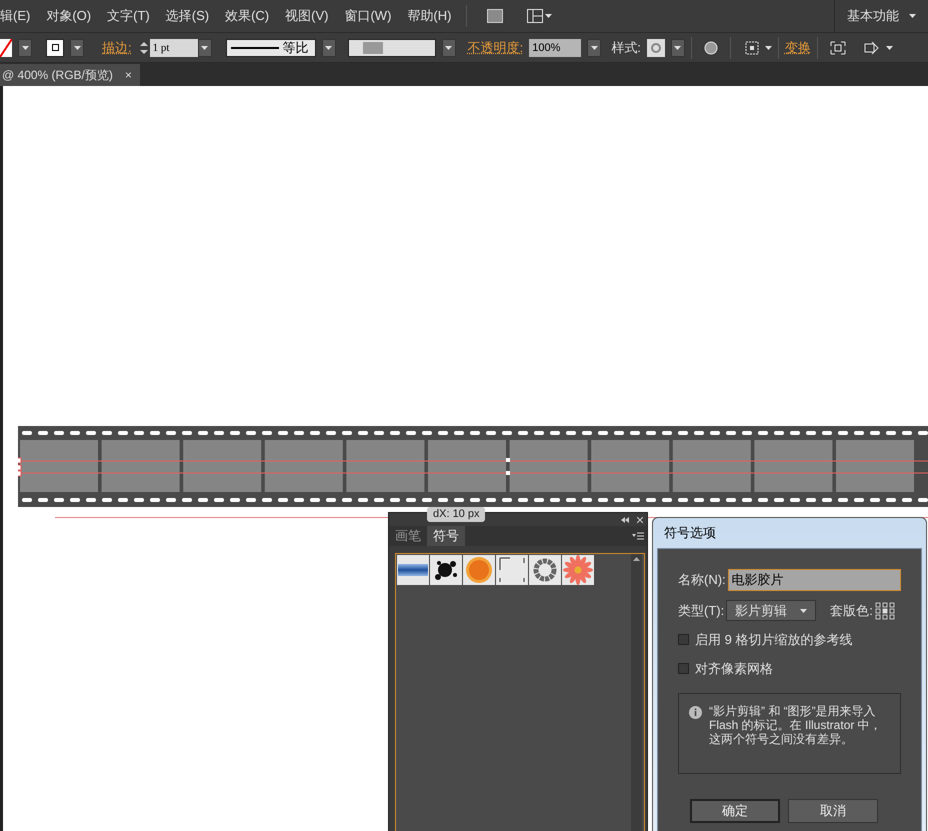  I want to click on menu-item: 效果(C), so click(247, 16).